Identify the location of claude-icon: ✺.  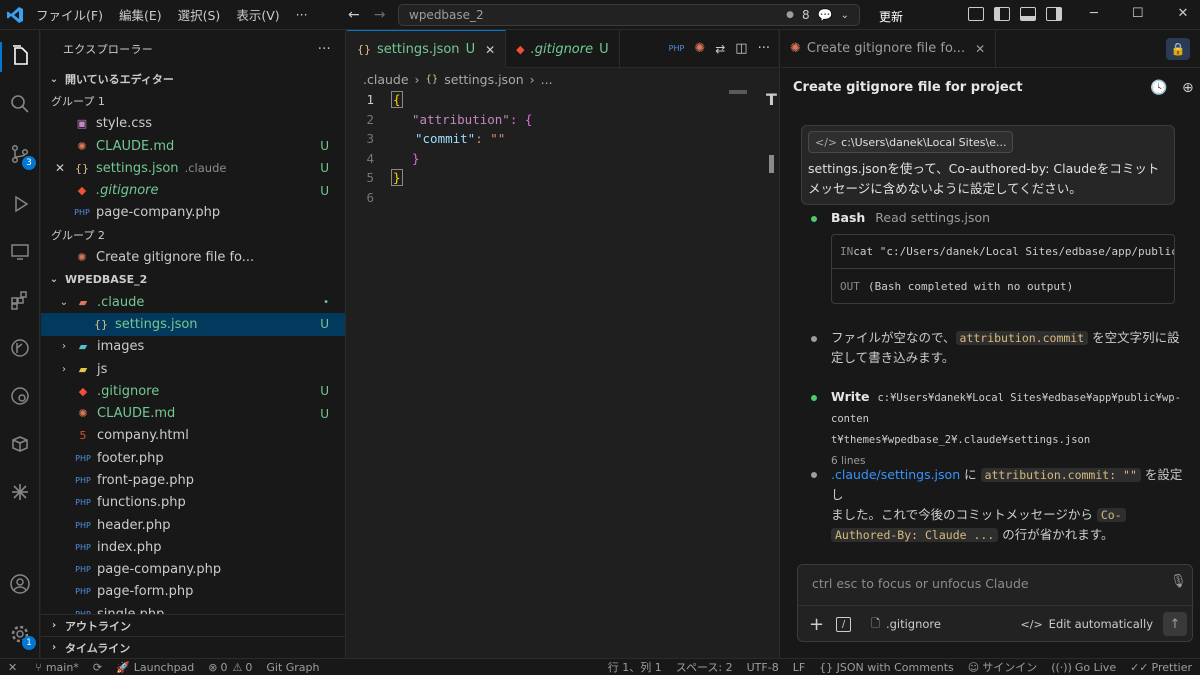
(699, 48).